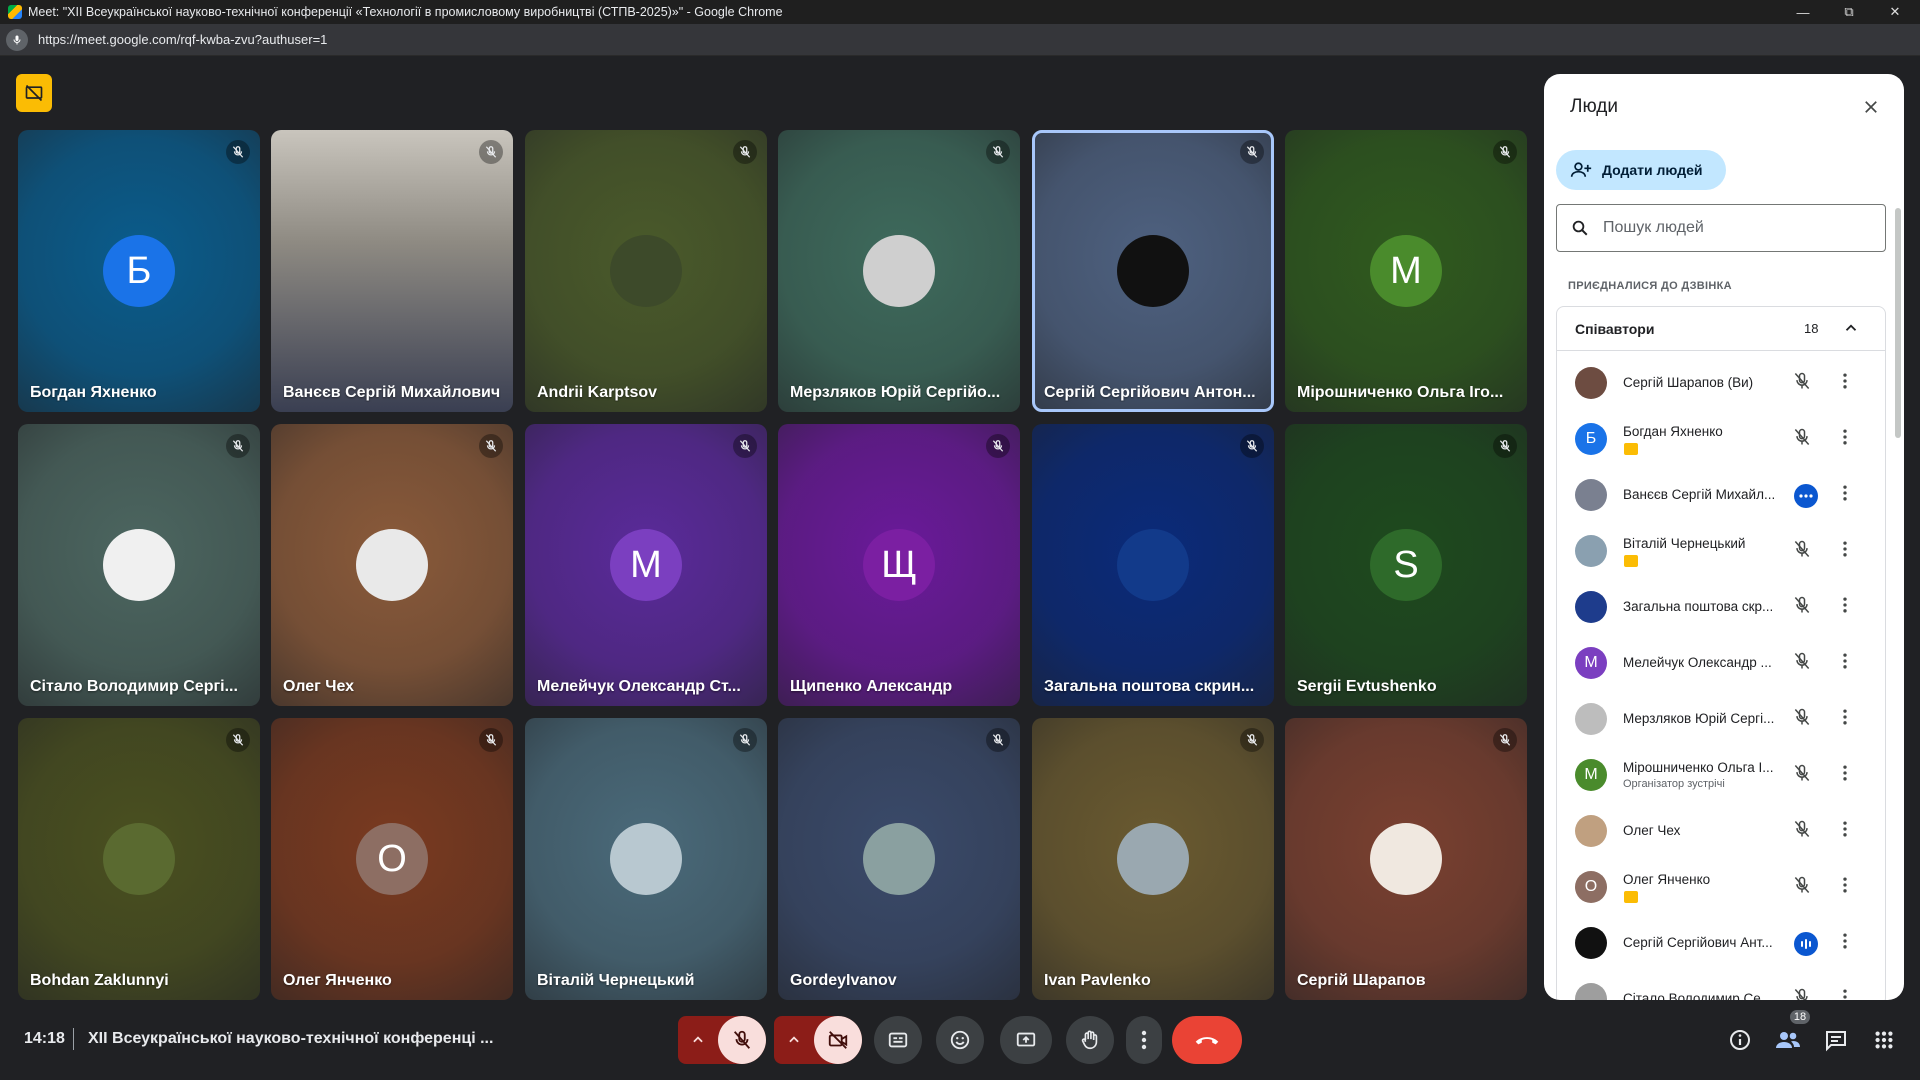 Image resolution: width=1920 pixels, height=1080 pixels. Describe the element at coordinates (392, 271) in the screenshot. I see `participant-tile: Ванєєв Сергій Михайлович` at that location.